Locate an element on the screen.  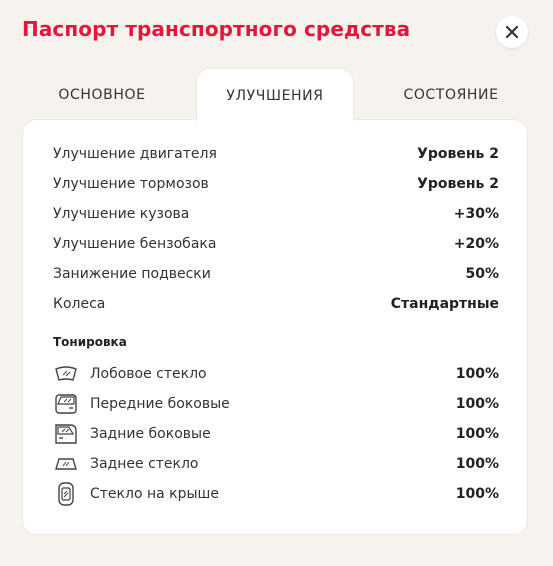
upgrade-row-wheels: Колеса Стандартные is located at coordinates (276, 304).